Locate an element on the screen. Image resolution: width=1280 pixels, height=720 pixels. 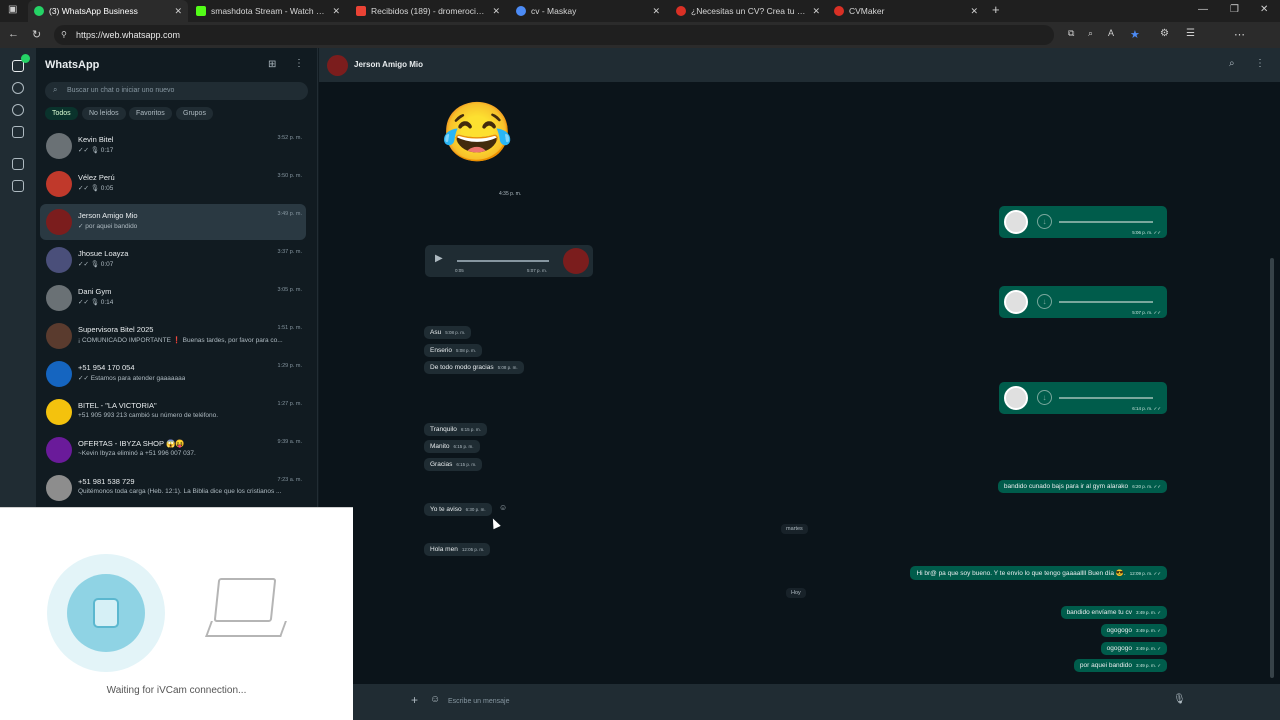
maximize-icon: ❐ is located at coordinates (1234, 9).